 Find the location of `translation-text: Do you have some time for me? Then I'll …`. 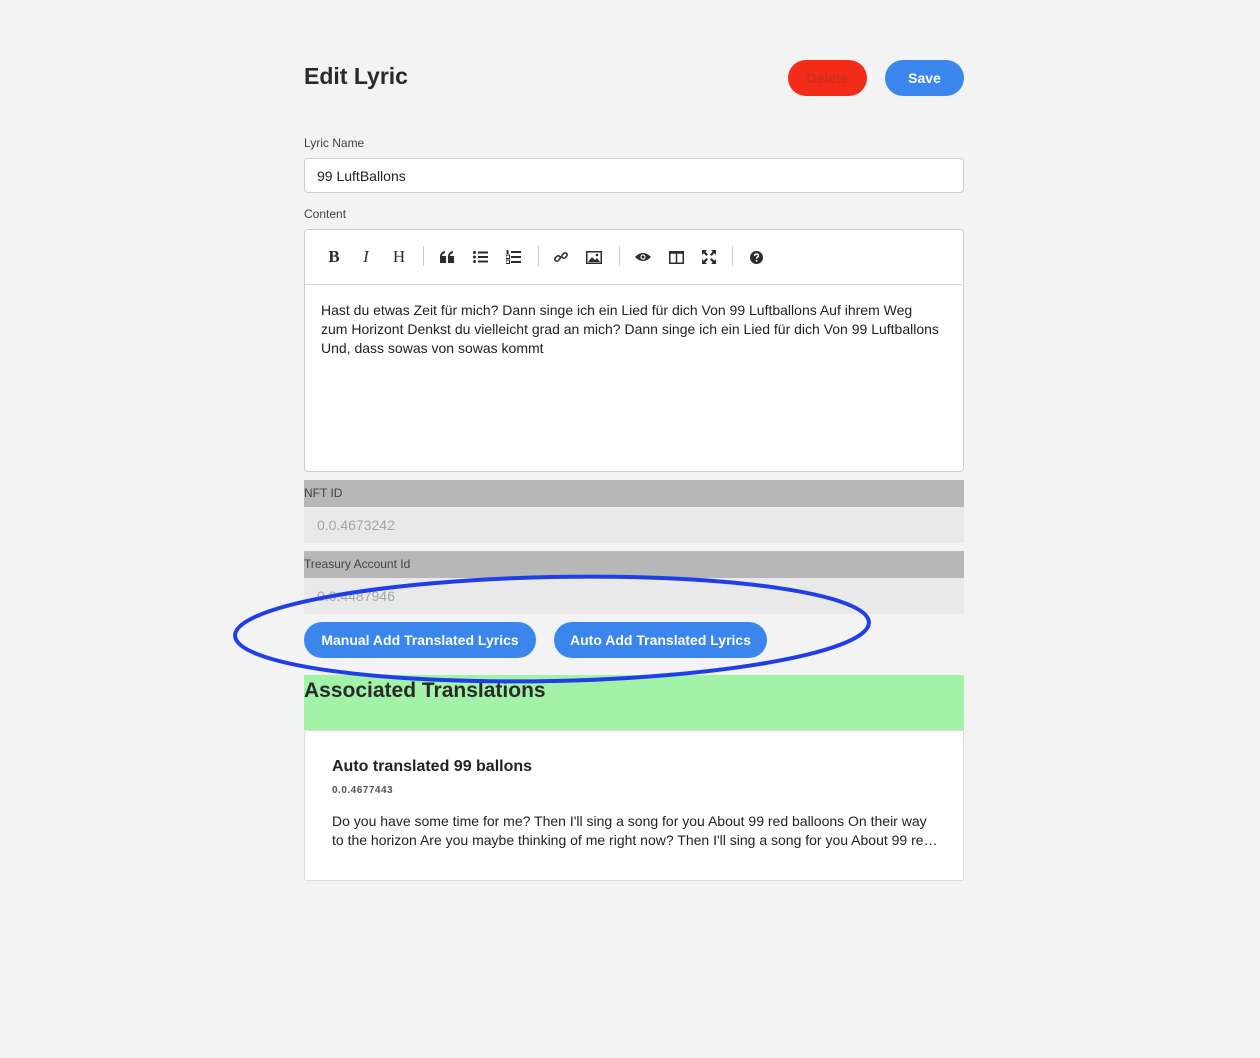

translation-text: Do you have some time for me? Then I'll … is located at coordinates (632, 830).